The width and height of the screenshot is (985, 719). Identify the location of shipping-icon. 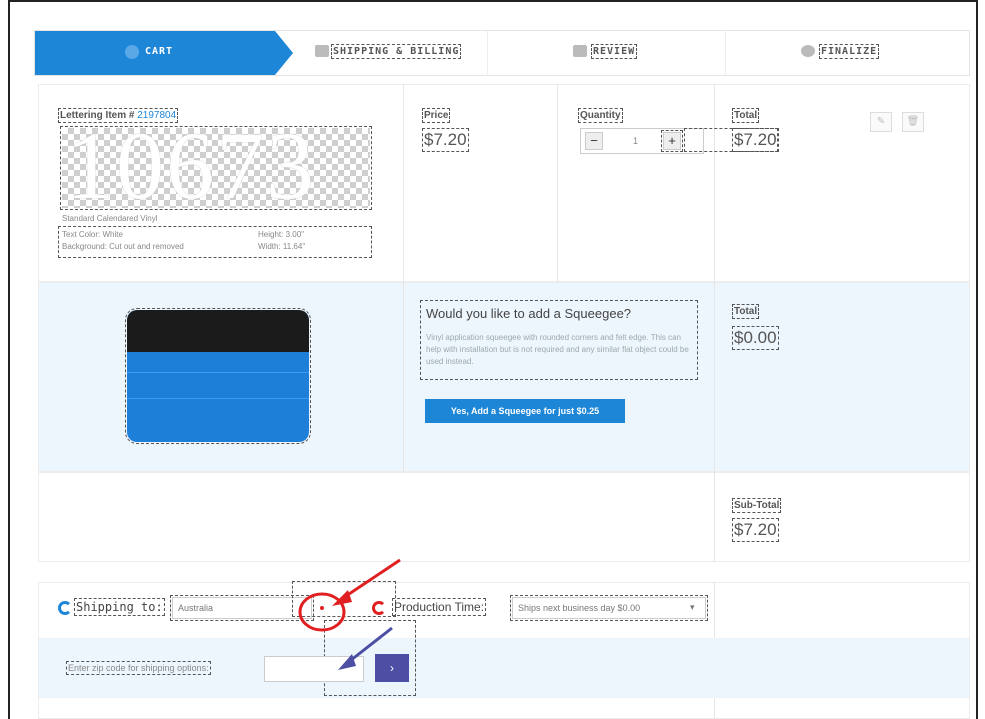
(322, 51).